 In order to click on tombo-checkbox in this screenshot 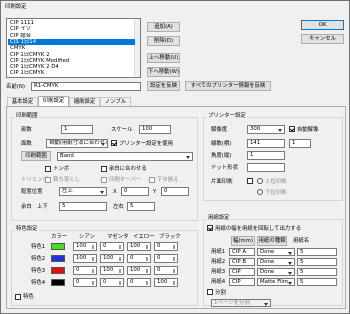, I will do `click(48, 169)`.